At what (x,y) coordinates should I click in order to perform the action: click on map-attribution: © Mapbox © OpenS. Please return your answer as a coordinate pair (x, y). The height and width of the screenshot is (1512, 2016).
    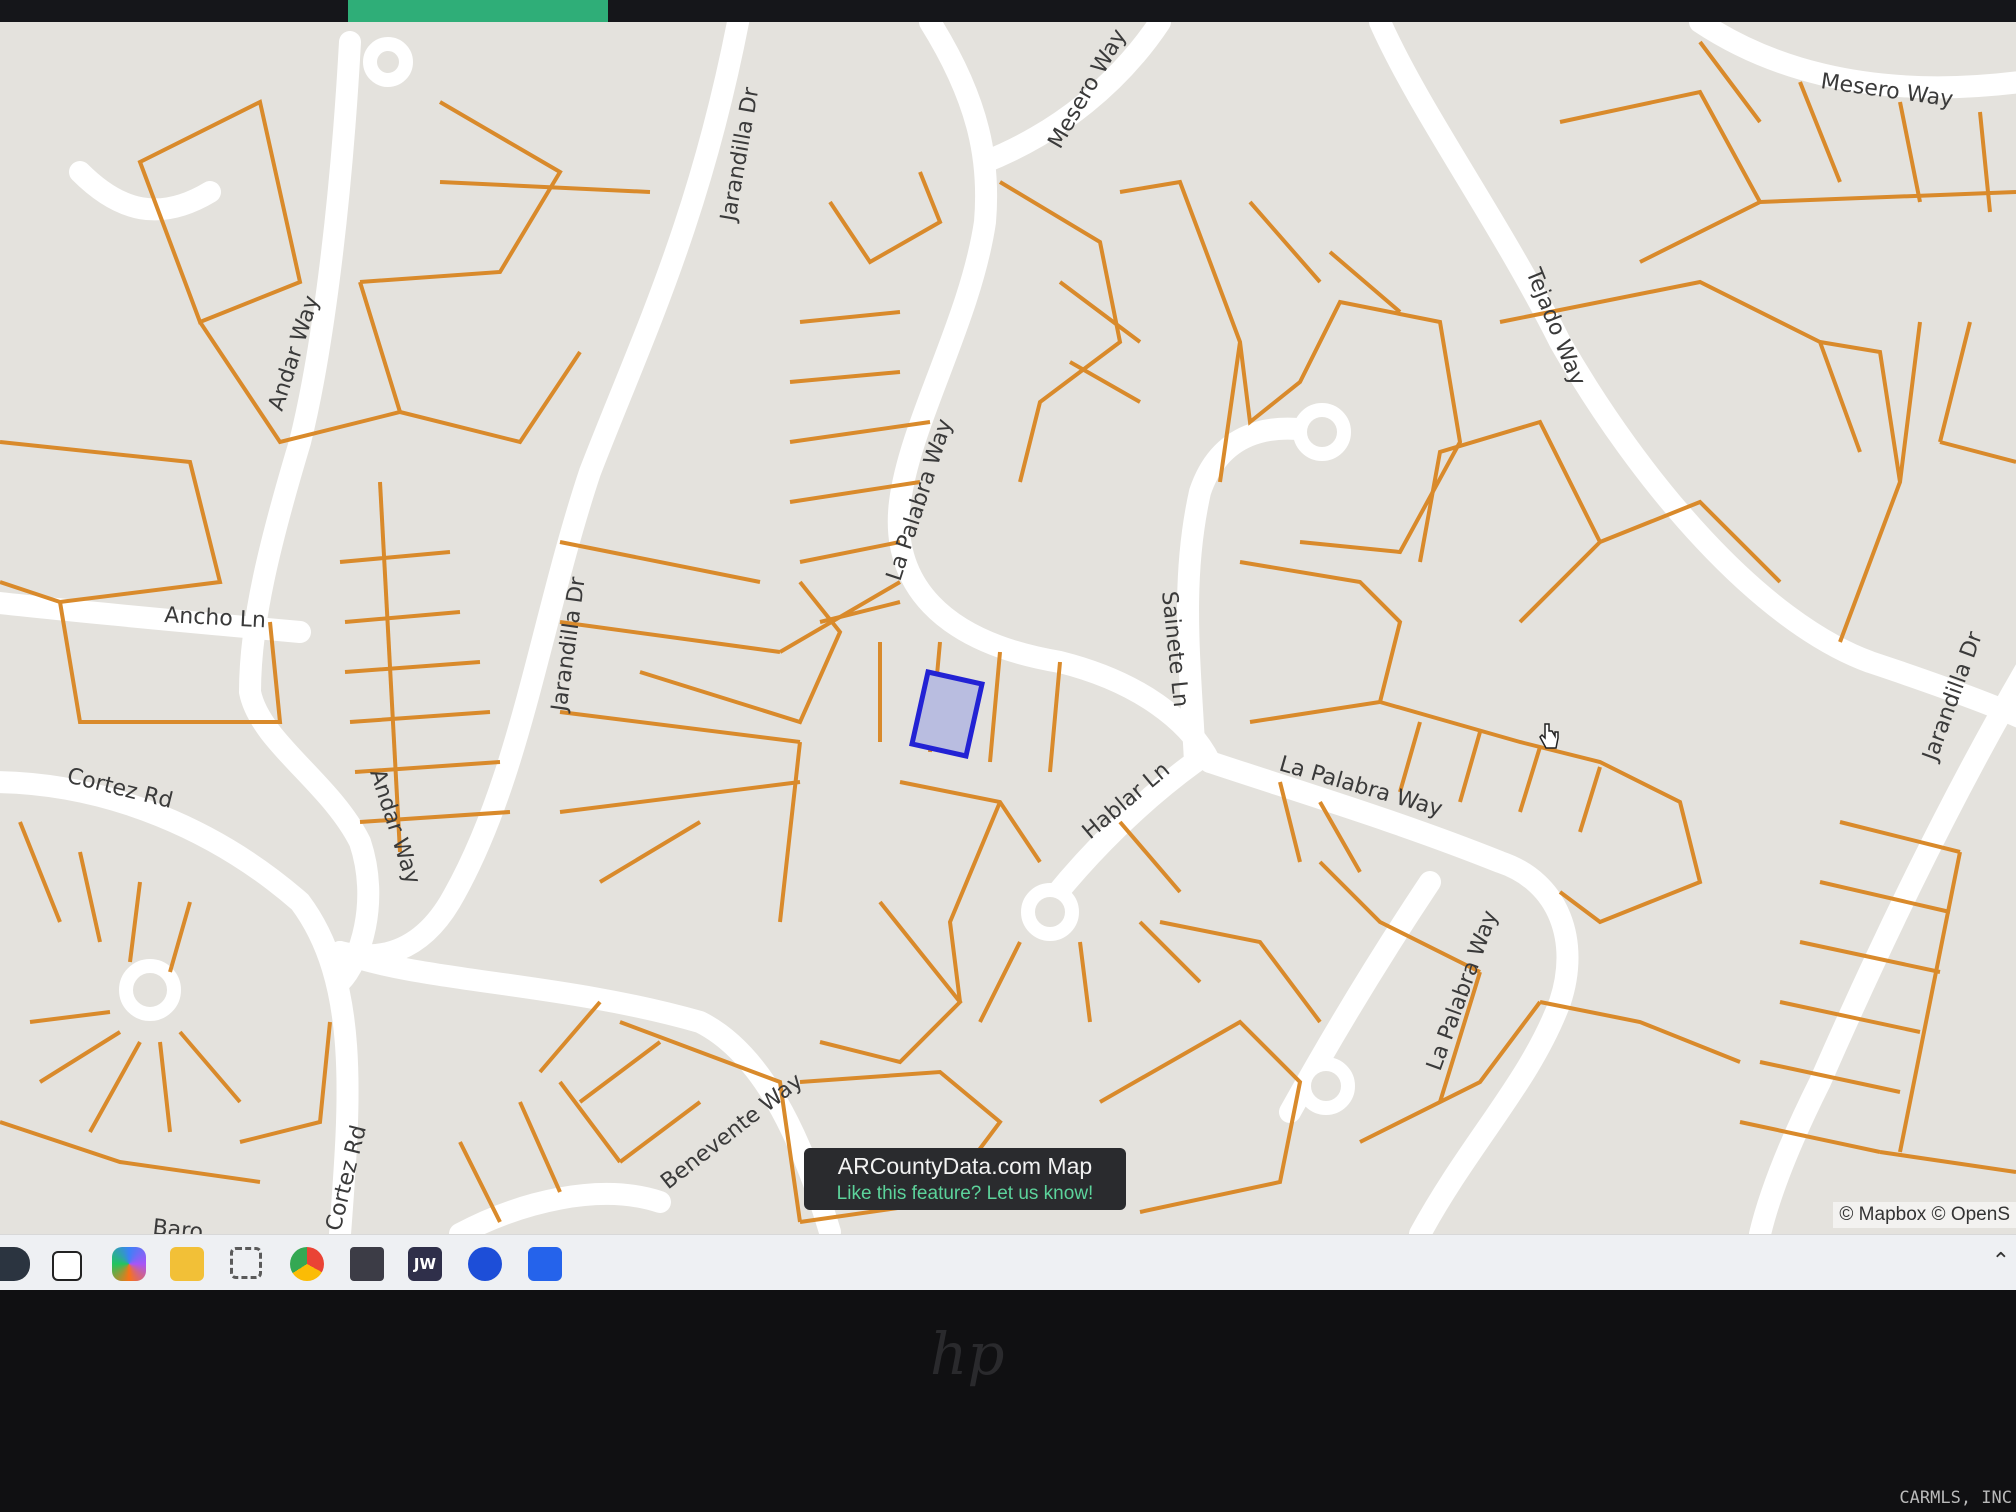
    Looking at the image, I should click on (1924, 1215).